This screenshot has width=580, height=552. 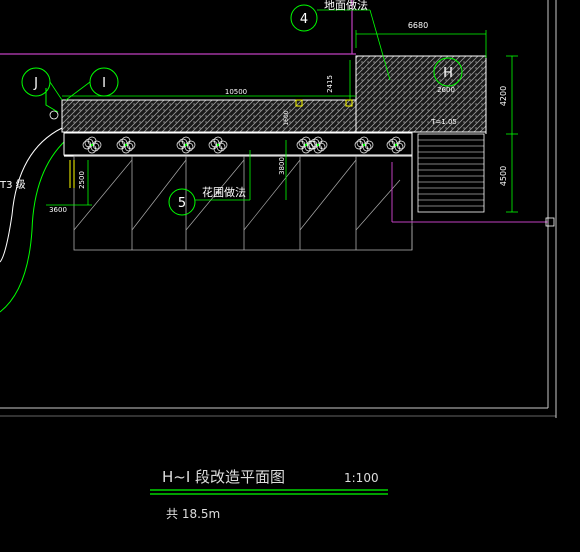 What do you see at coordinates (13, 185) in the screenshot?
I see `label-stairs-left: T3 级` at bounding box center [13, 185].